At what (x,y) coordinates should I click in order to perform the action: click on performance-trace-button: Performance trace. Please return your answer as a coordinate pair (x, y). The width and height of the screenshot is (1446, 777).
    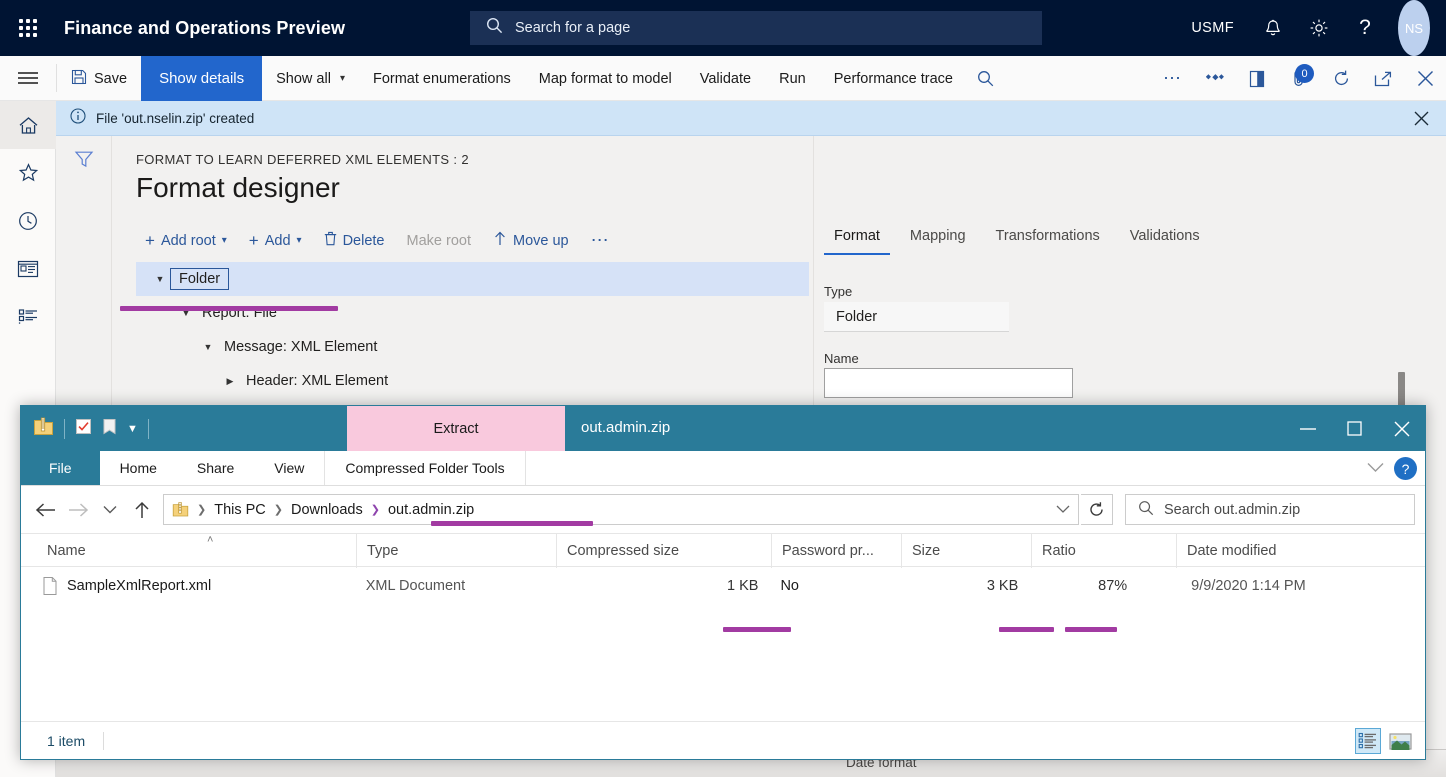
    Looking at the image, I should click on (893, 78).